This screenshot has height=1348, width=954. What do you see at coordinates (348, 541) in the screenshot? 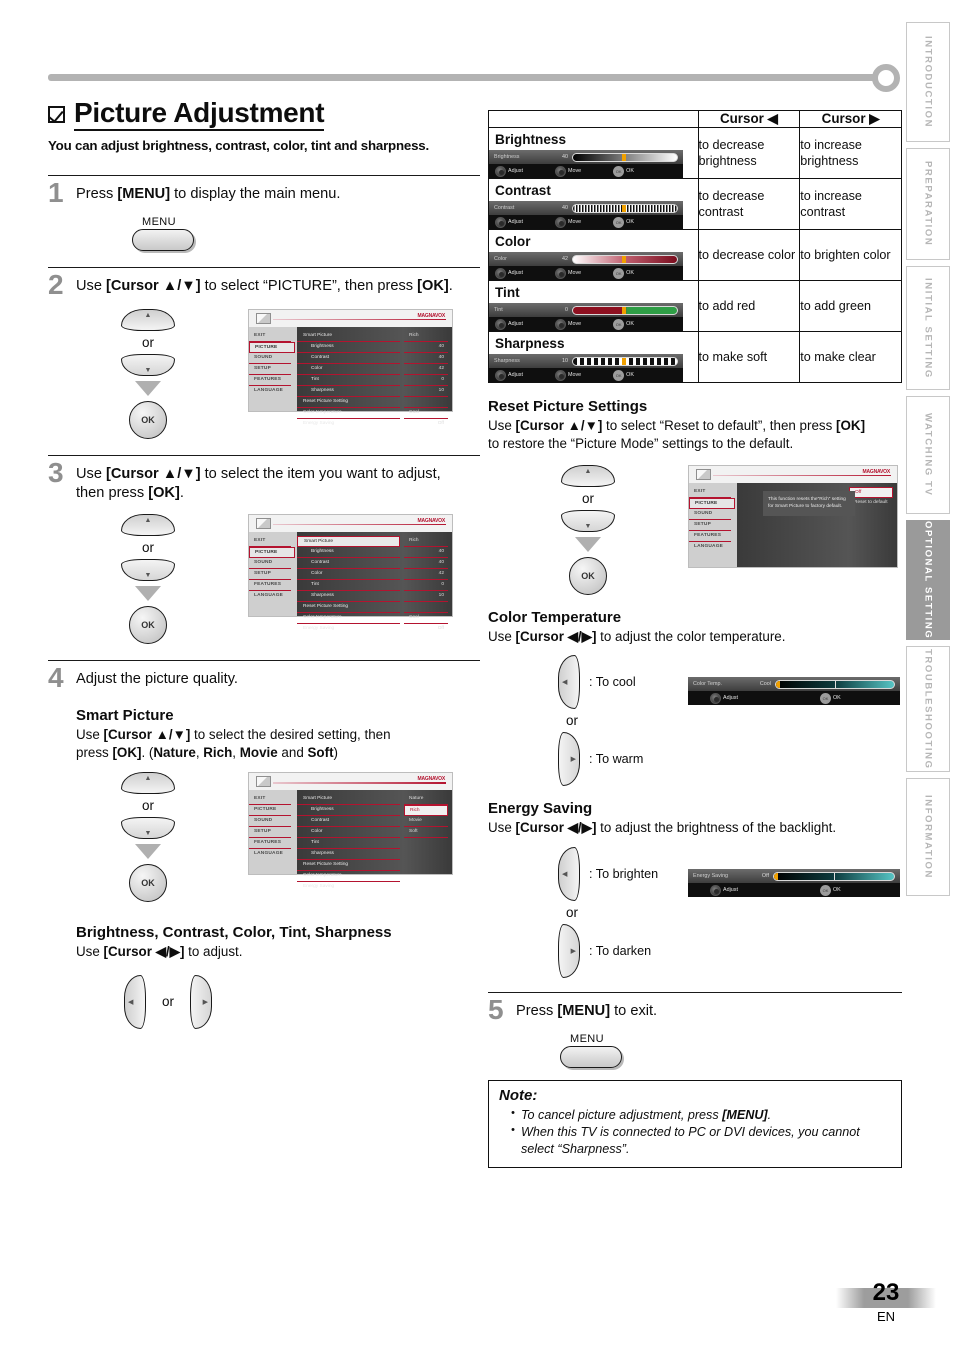
I see `osd-item-selected: Smart Picture` at bounding box center [348, 541].